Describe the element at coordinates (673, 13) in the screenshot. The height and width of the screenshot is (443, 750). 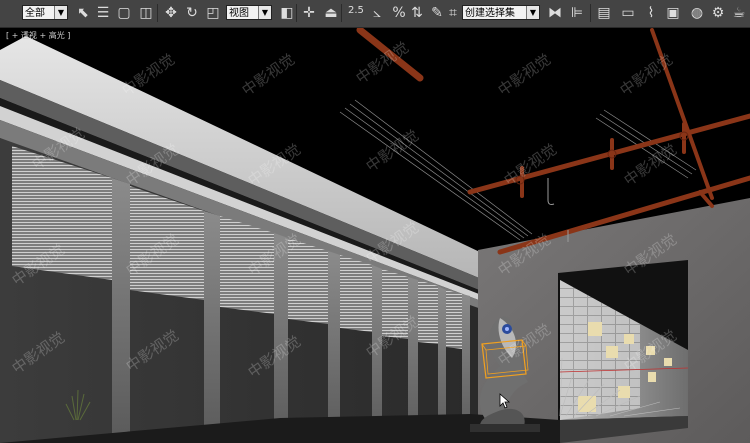
I see `schematic-view-icon: ▣` at that location.